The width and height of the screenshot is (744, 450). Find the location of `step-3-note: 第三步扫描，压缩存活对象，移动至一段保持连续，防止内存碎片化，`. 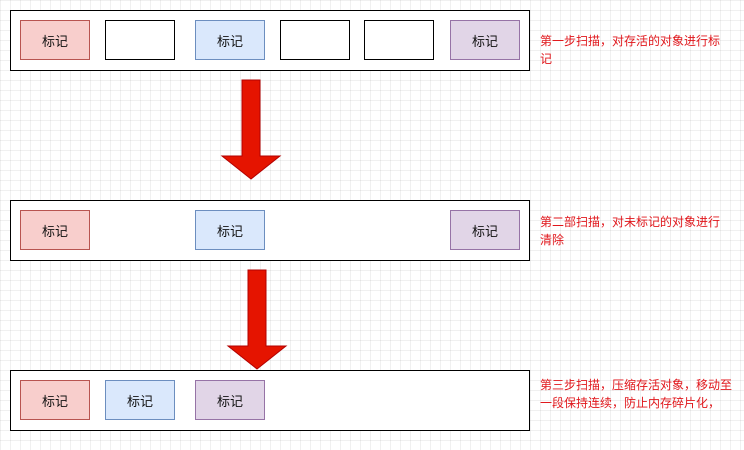

step-3-note: 第三步扫描，压缩存活对象，移动至一段保持连续，防止内存碎片化， is located at coordinates (636, 394).